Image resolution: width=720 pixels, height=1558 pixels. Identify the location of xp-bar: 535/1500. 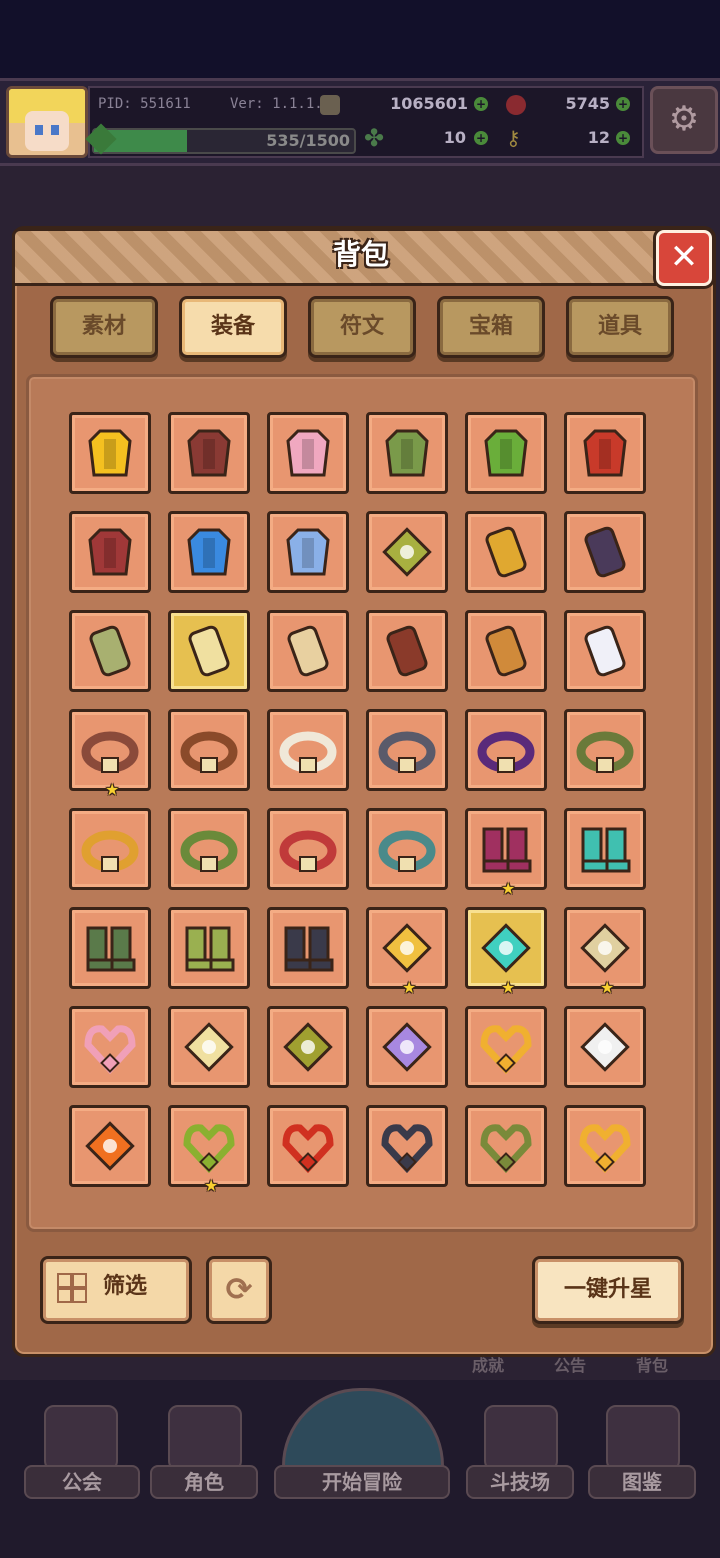
(224, 141).